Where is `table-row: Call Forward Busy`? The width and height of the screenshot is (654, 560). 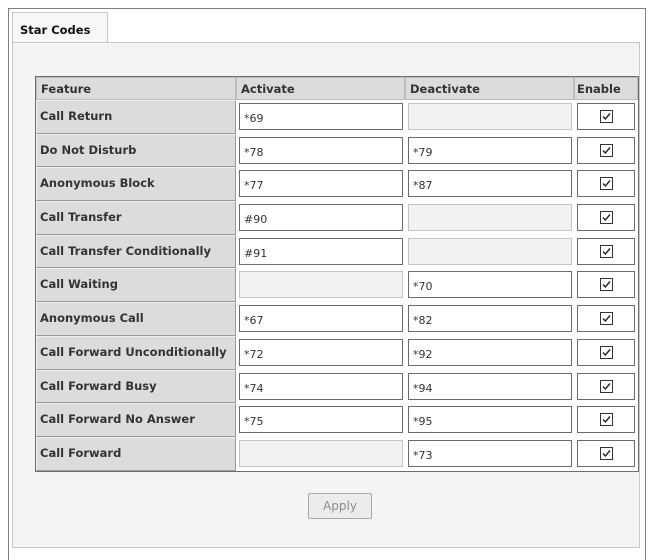
table-row: Call Forward Busy is located at coordinates (337, 386).